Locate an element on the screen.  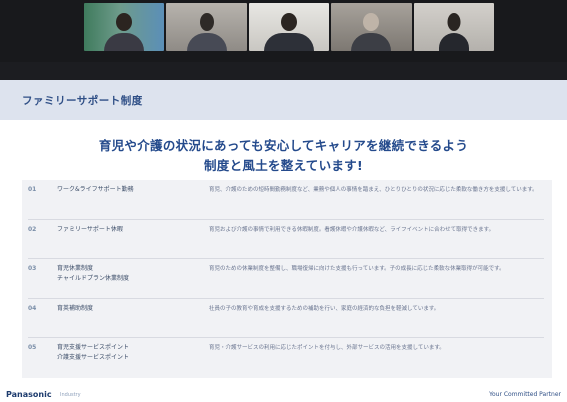
program-name: 育英補助制度 is located at coordinates (75, 308).